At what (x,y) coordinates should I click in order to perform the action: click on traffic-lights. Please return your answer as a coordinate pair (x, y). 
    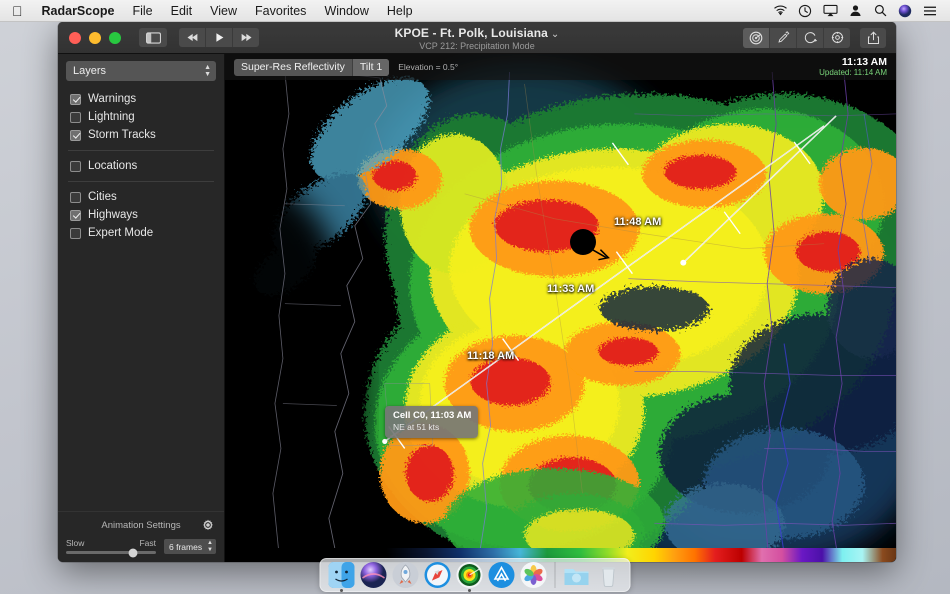
    Looking at the image, I should click on (89, 37).